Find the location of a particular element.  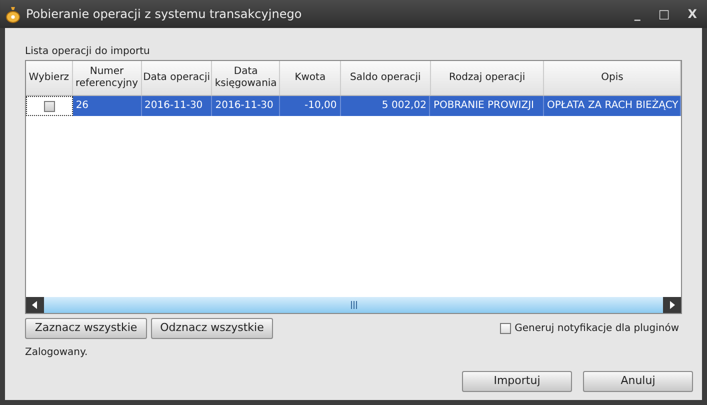

notify-checkbox is located at coordinates (505, 328).